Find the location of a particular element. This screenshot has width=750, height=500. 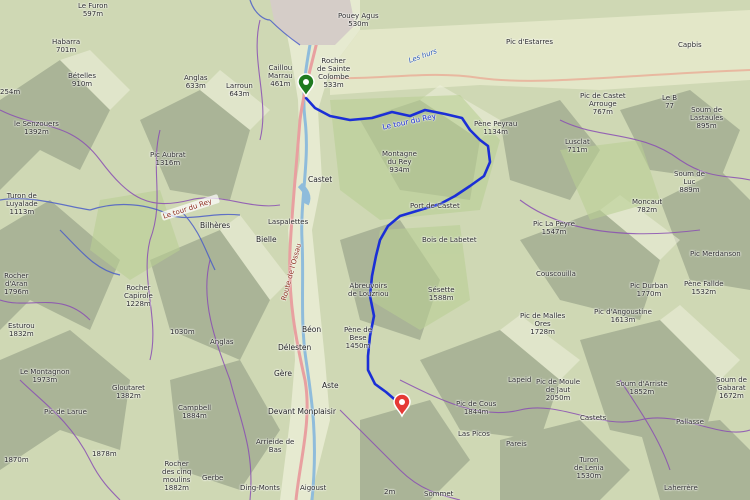

label-pic-angoustine: Pic d'Angoustine 1613m is located at coordinates (623, 316).